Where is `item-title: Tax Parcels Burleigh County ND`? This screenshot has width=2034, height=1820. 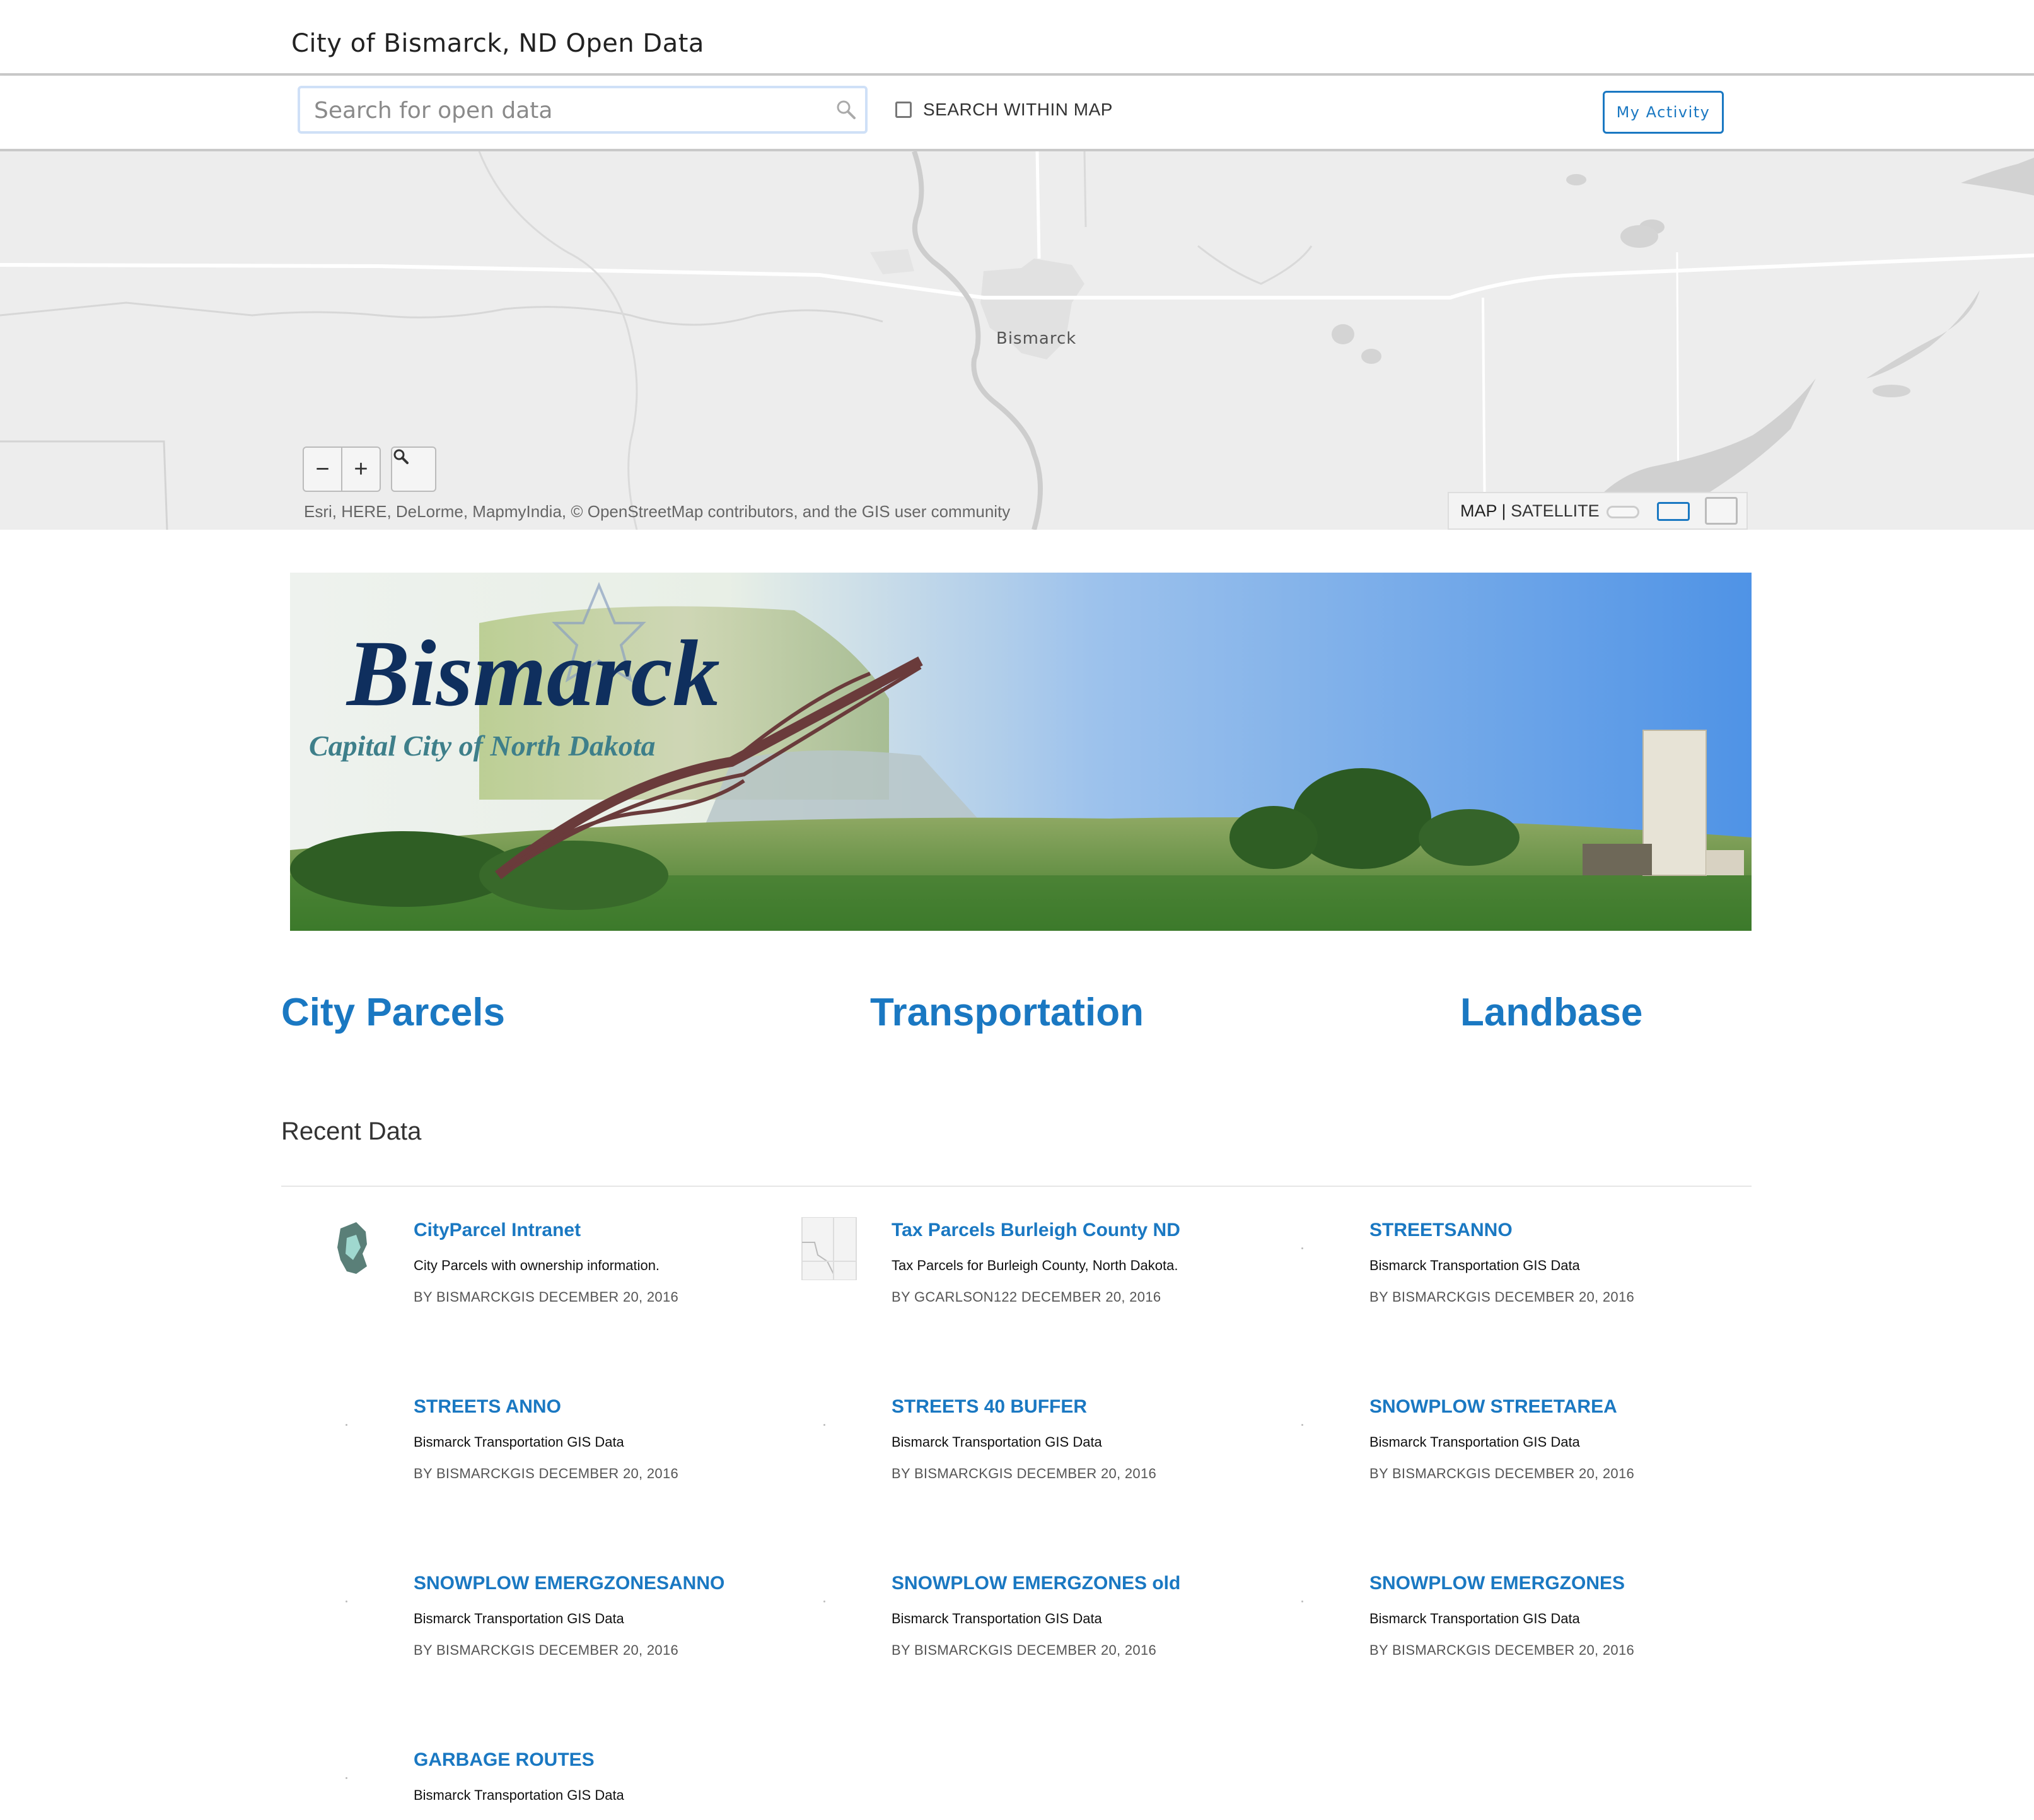
item-title: Tax Parcels Burleigh County ND is located at coordinates (1118, 1230).